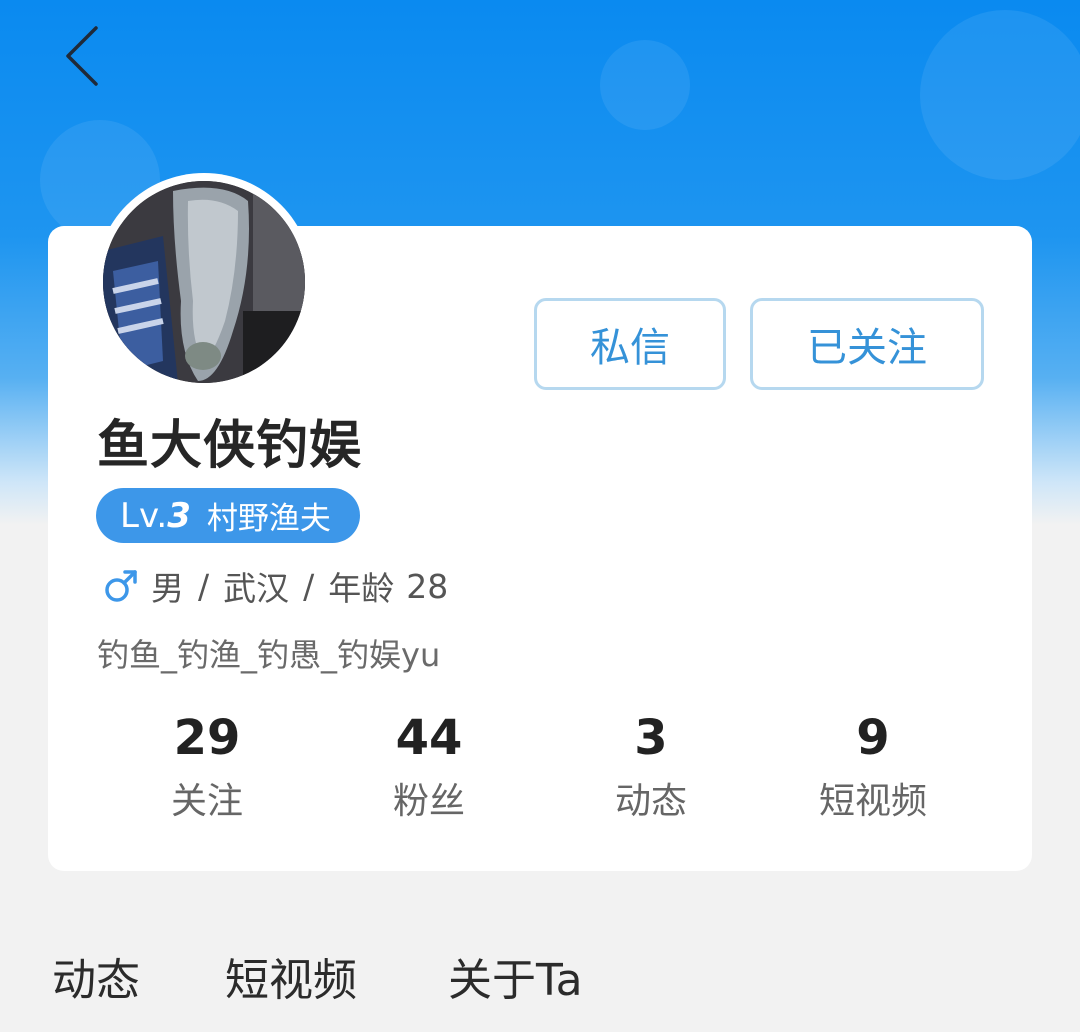 Image resolution: width=1080 pixels, height=1032 pixels. What do you see at coordinates (167, 588) in the screenshot?
I see `gender-text: 男` at bounding box center [167, 588].